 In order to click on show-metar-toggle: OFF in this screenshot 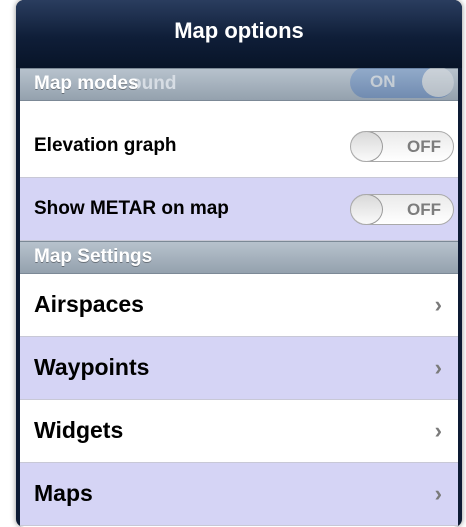, I will do `click(402, 209)`.